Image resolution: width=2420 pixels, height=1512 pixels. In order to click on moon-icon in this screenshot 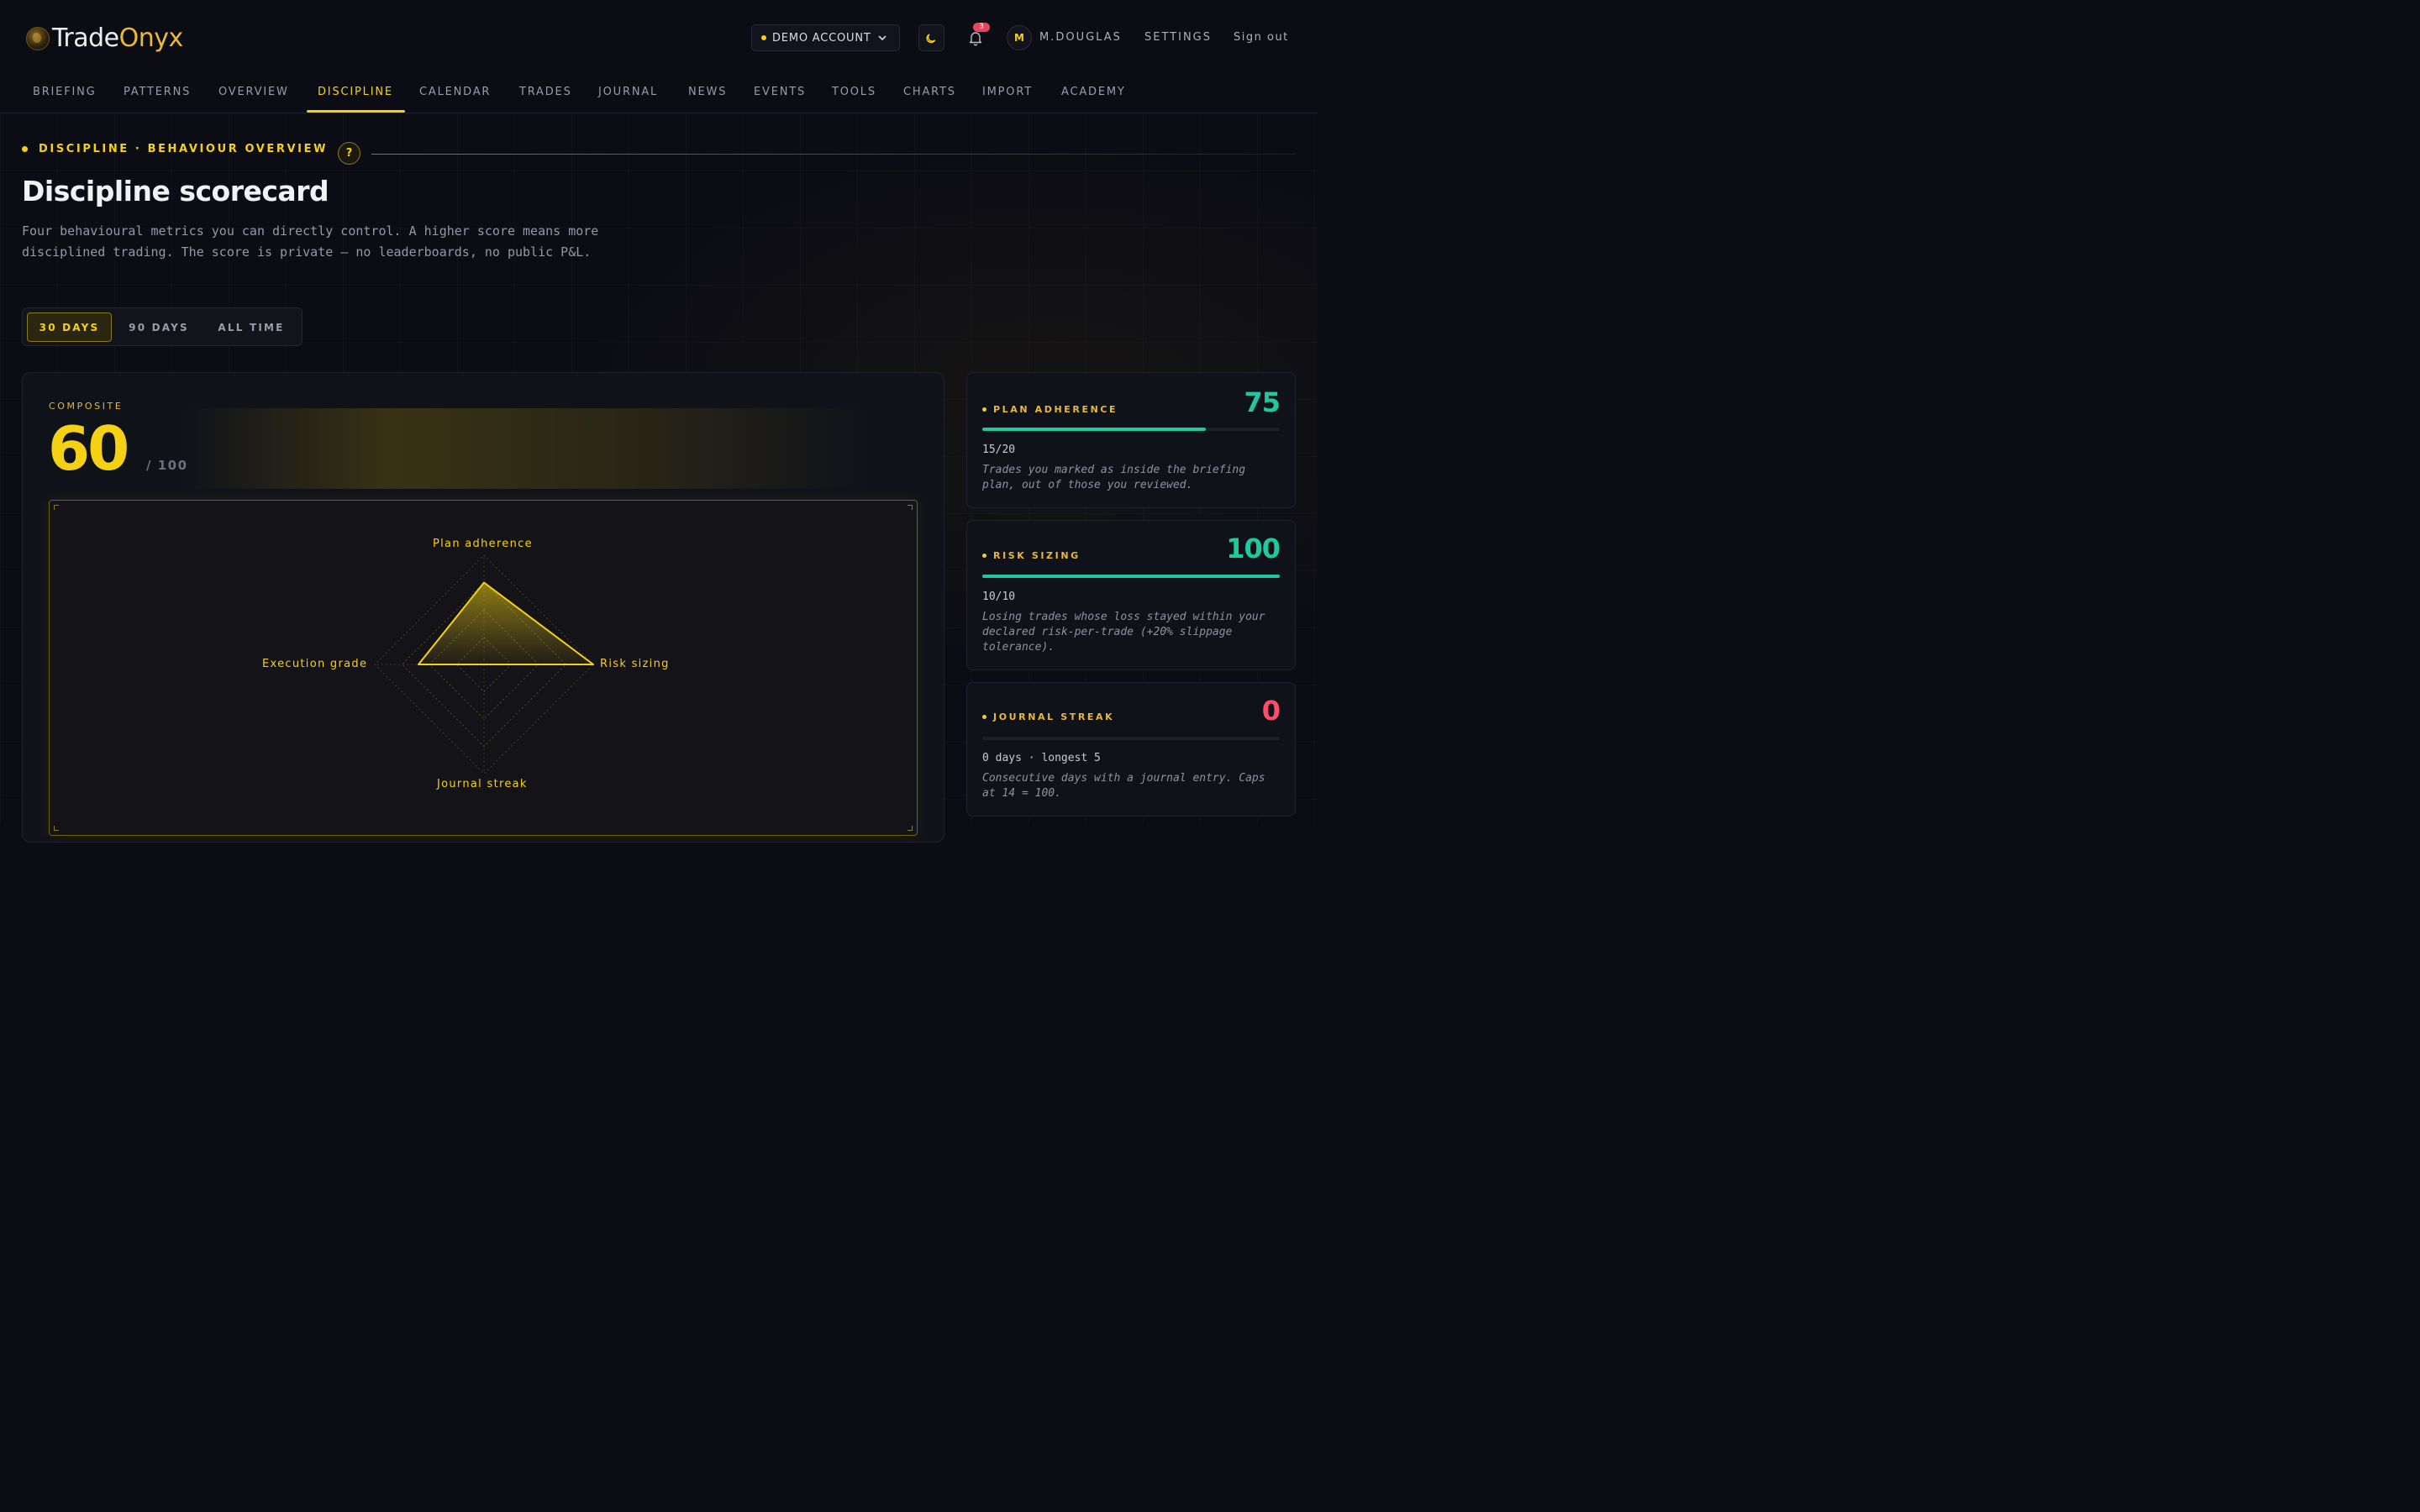, I will do `click(930, 39)`.